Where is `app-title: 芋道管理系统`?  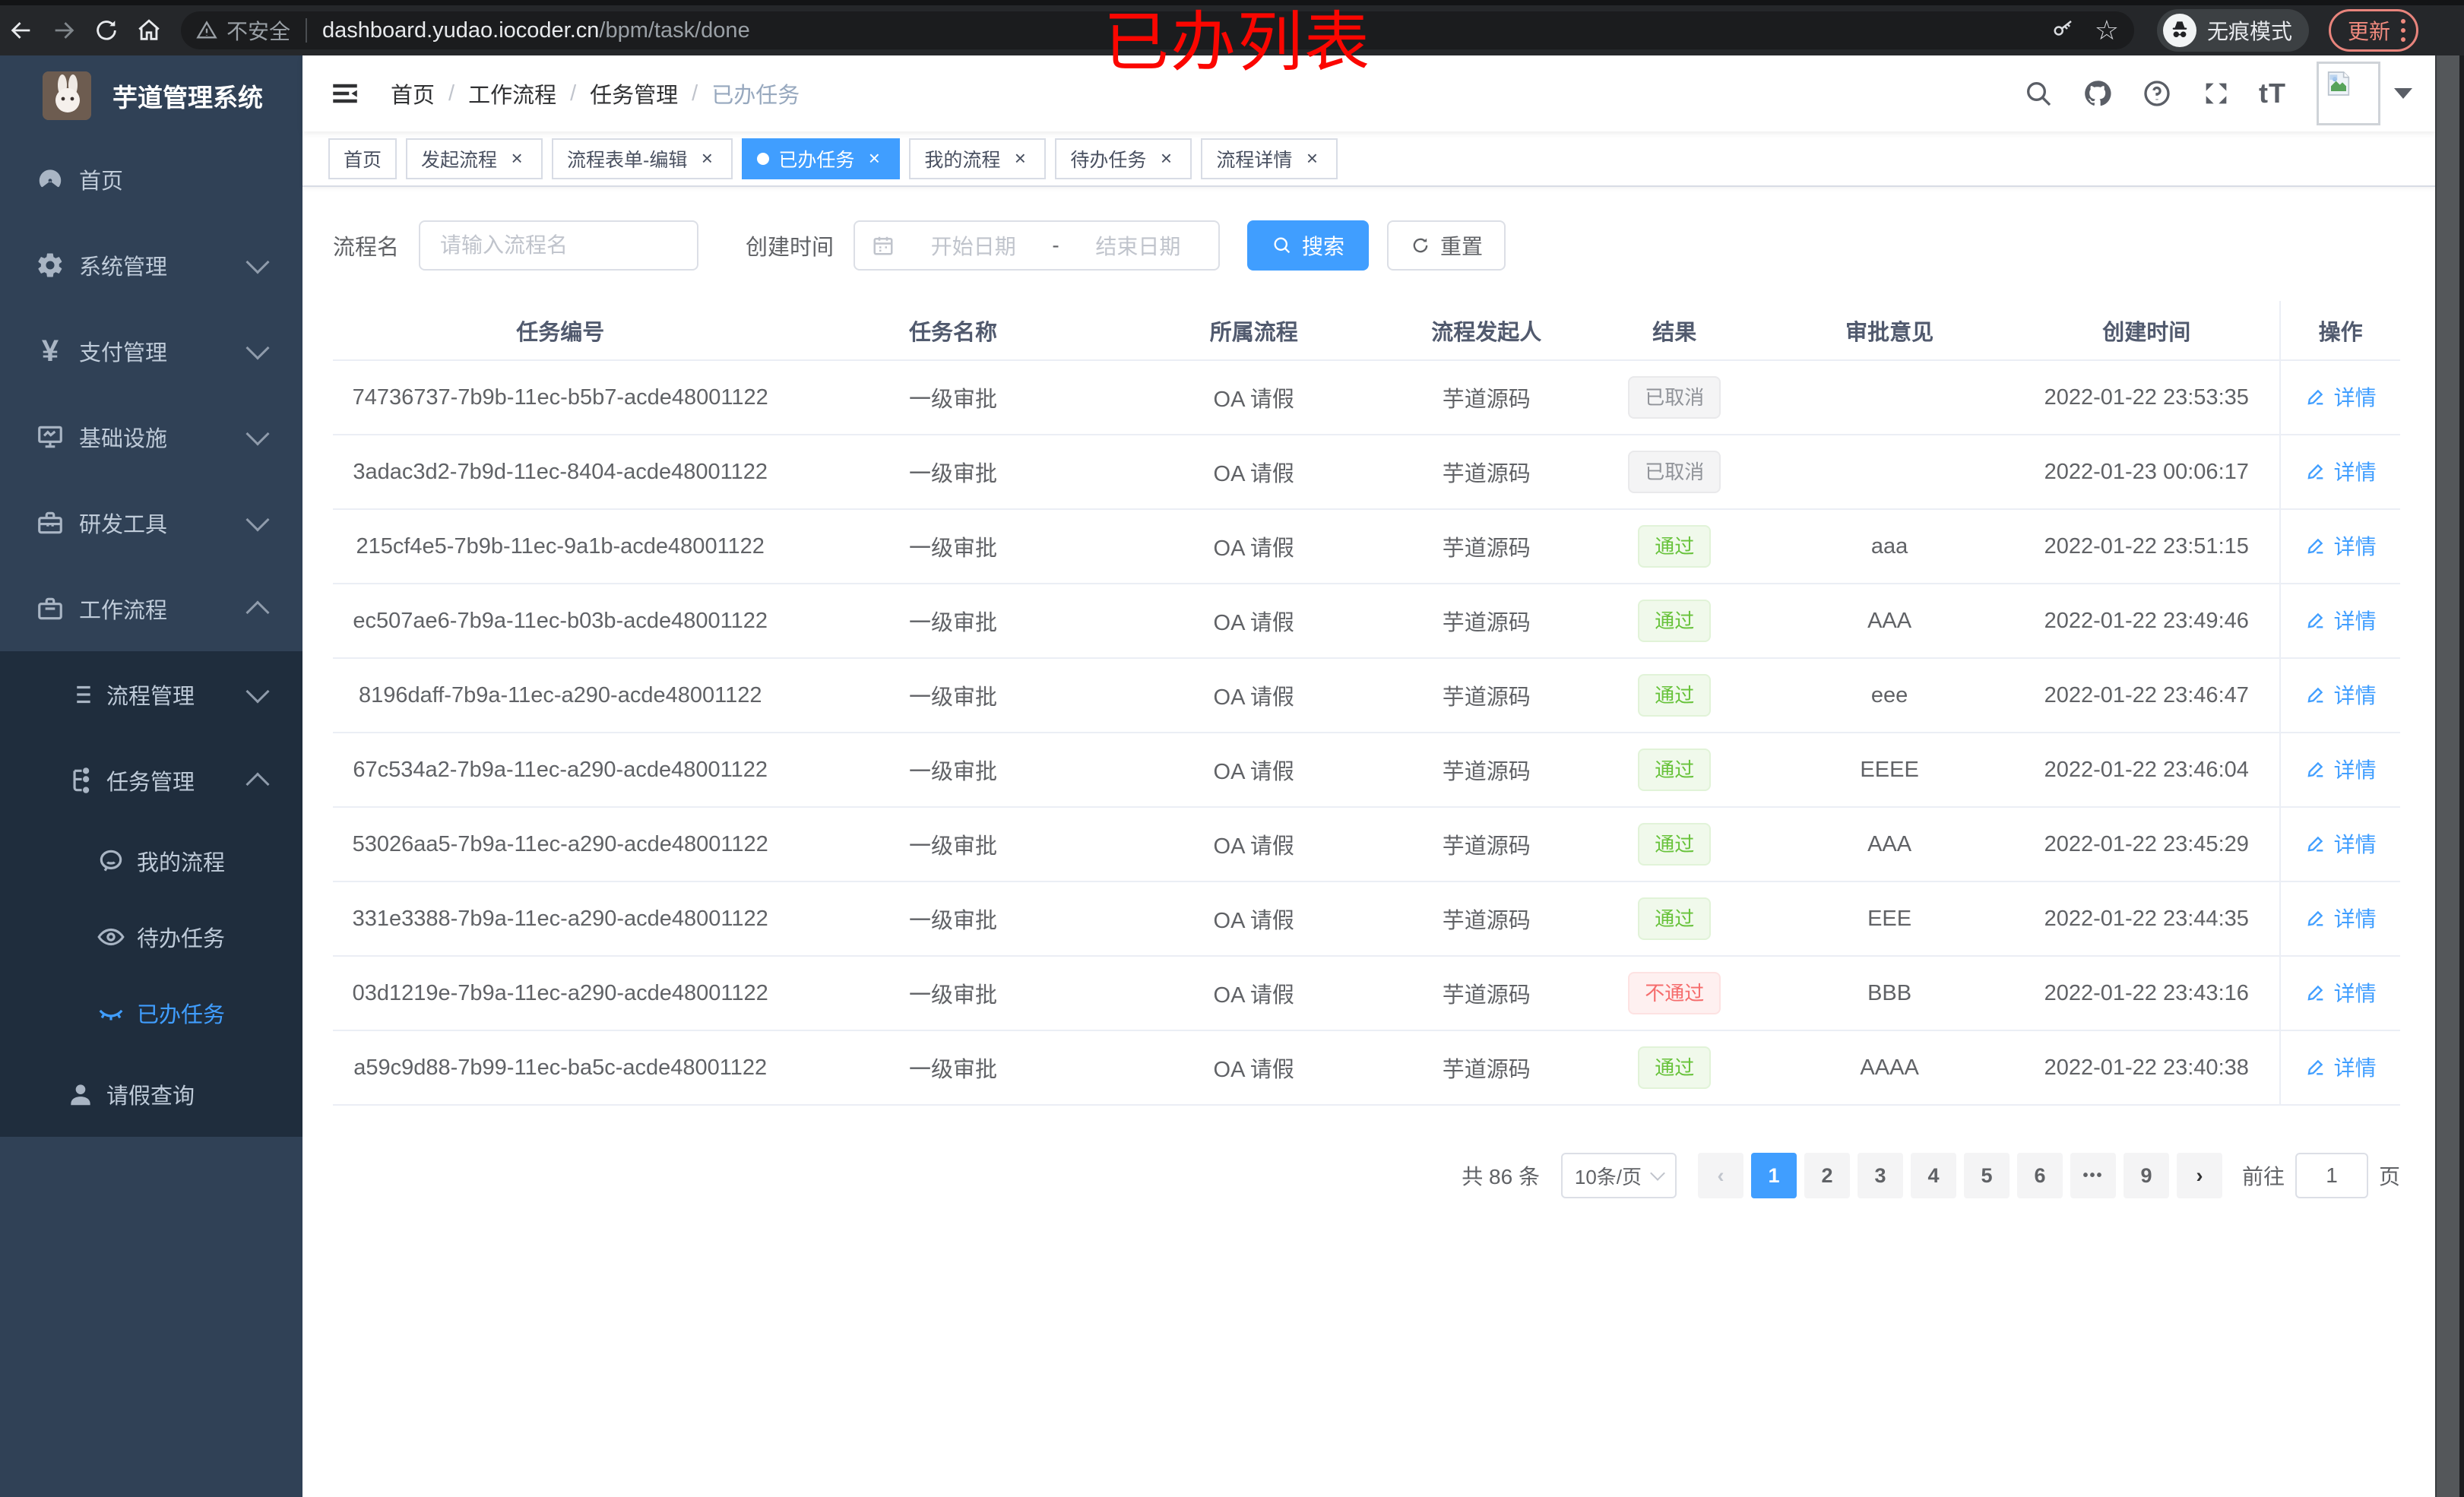
app-title: 芋道管理系统 is located at coordinates (187, 98).